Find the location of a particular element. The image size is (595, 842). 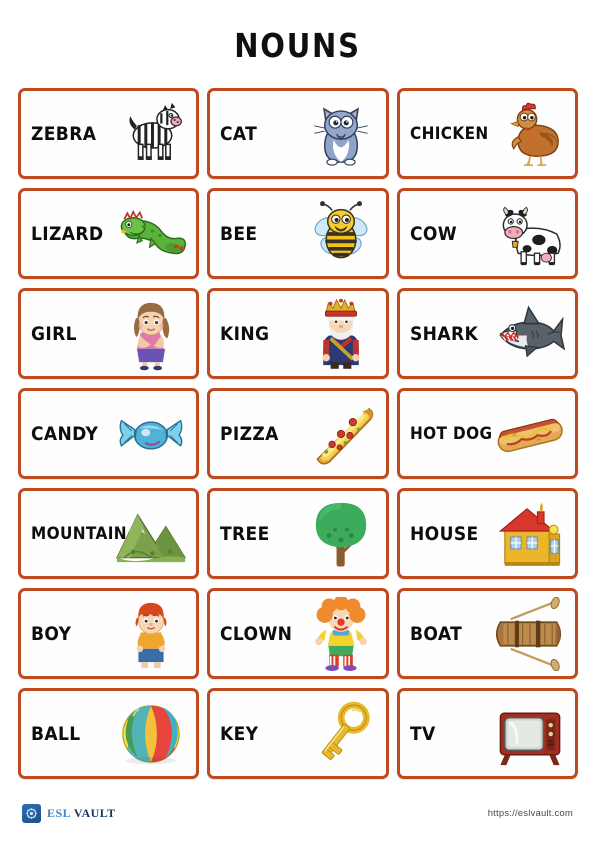

noun-card-mountain: MOUNTAIN is located at coordinates (109, 533).